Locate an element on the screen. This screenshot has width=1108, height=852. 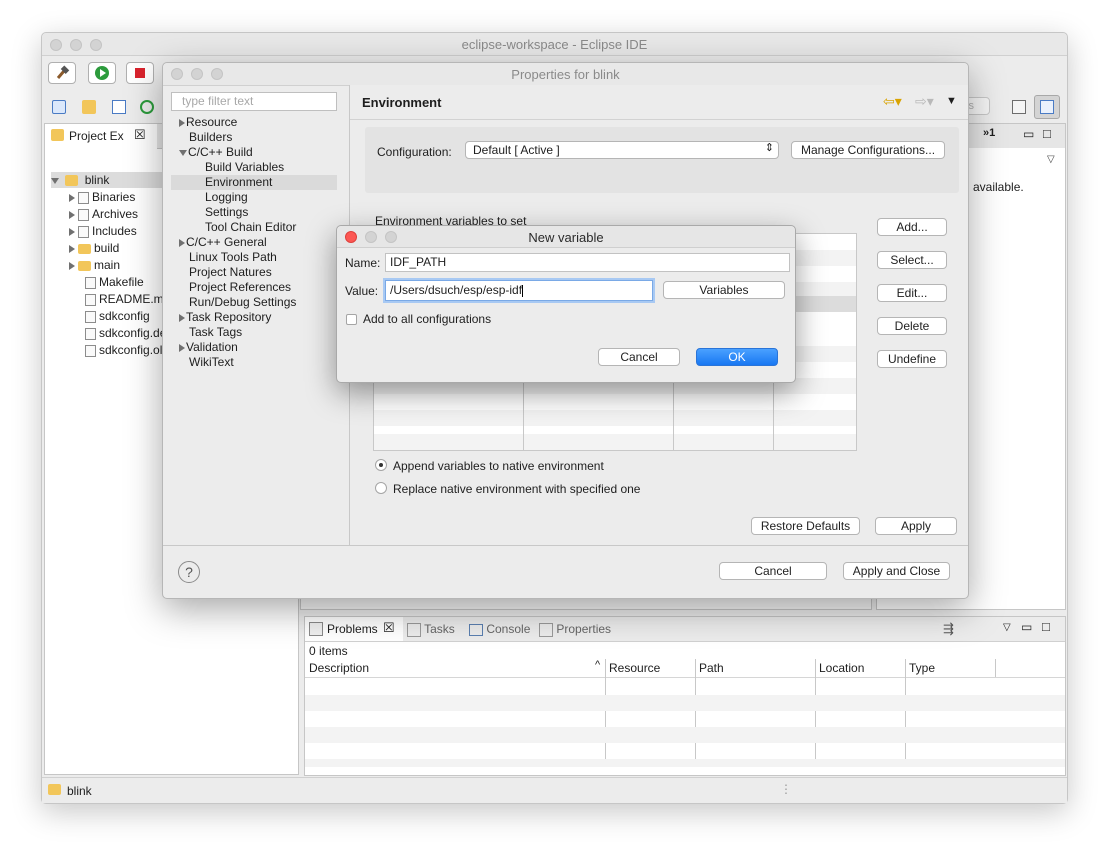
tree-item: build is located at coordinates (94, 248).